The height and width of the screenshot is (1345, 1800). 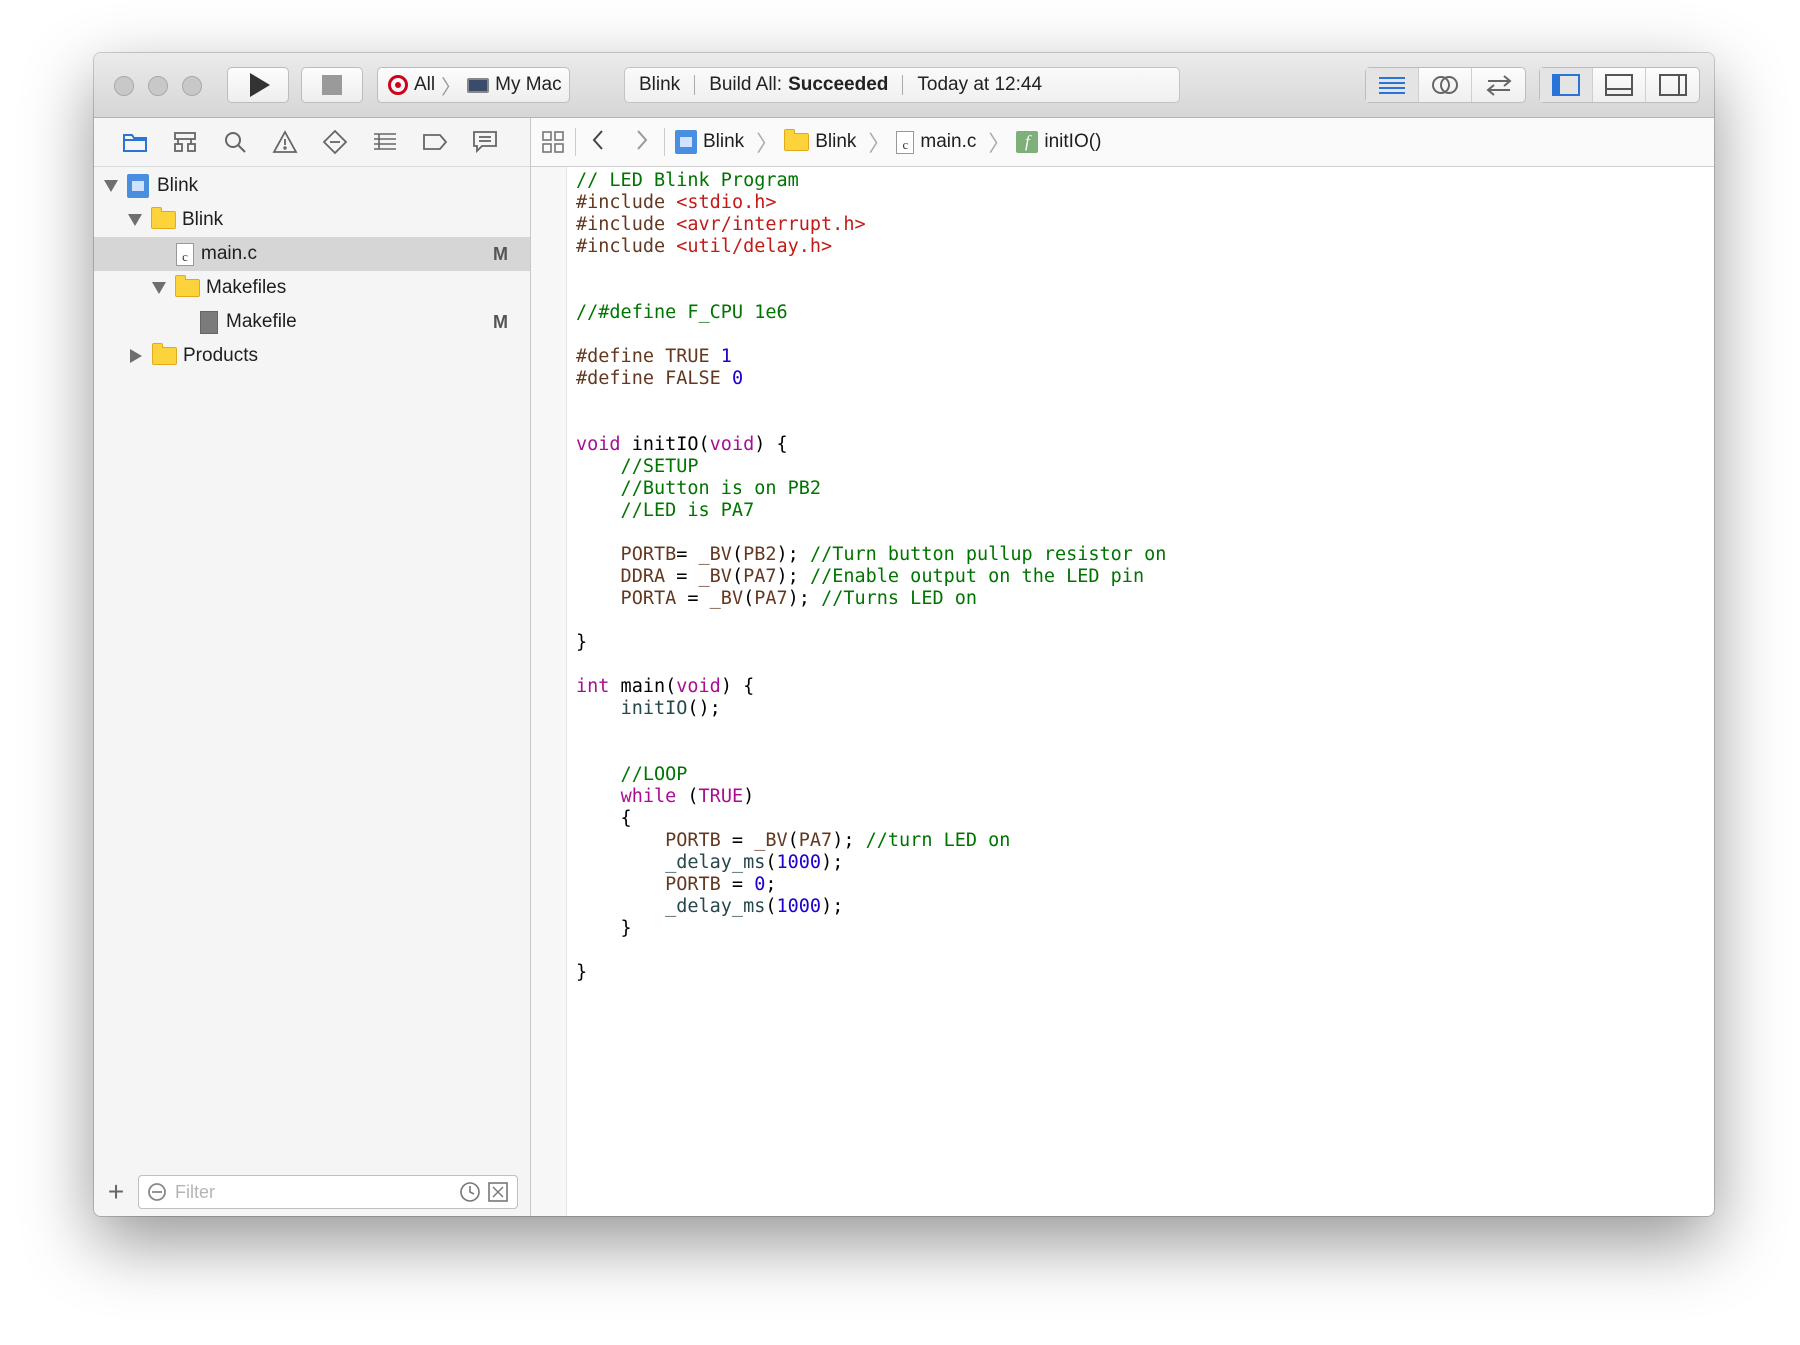 I want to click on tree-item-makefile: Makefile M, so click(x=312, y=322).